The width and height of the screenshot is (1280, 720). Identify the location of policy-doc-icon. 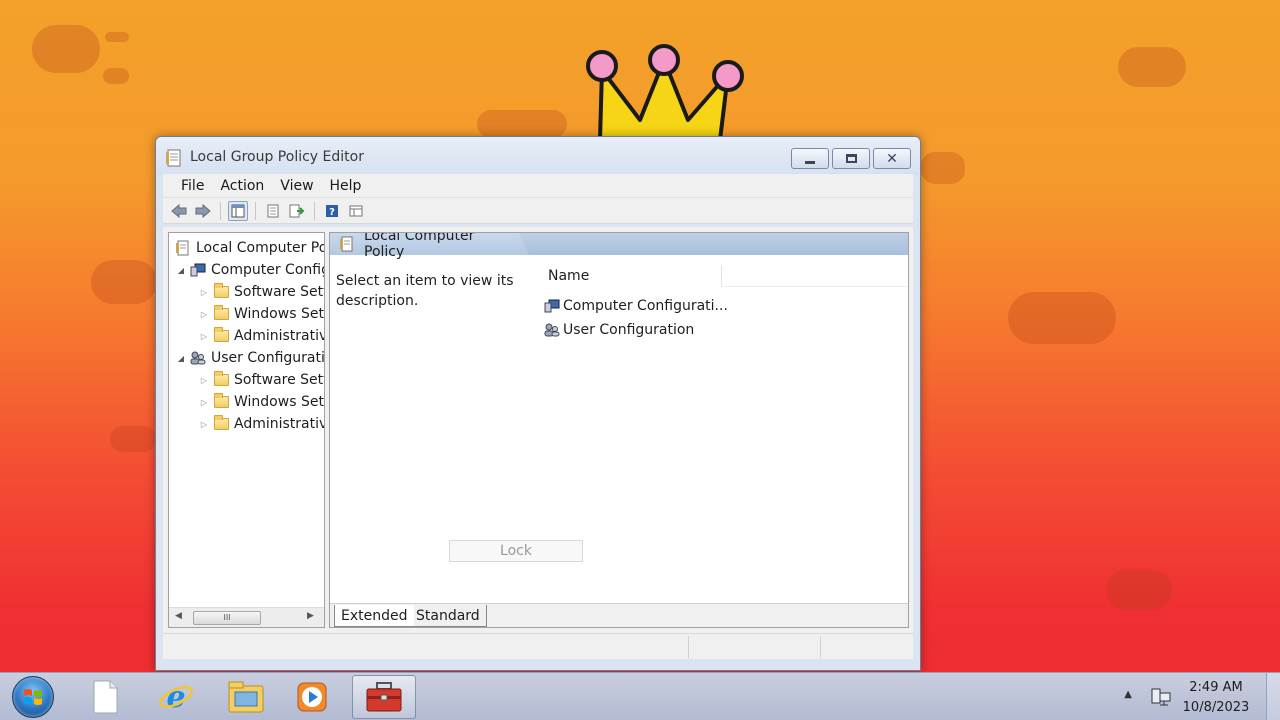
(347, 244).